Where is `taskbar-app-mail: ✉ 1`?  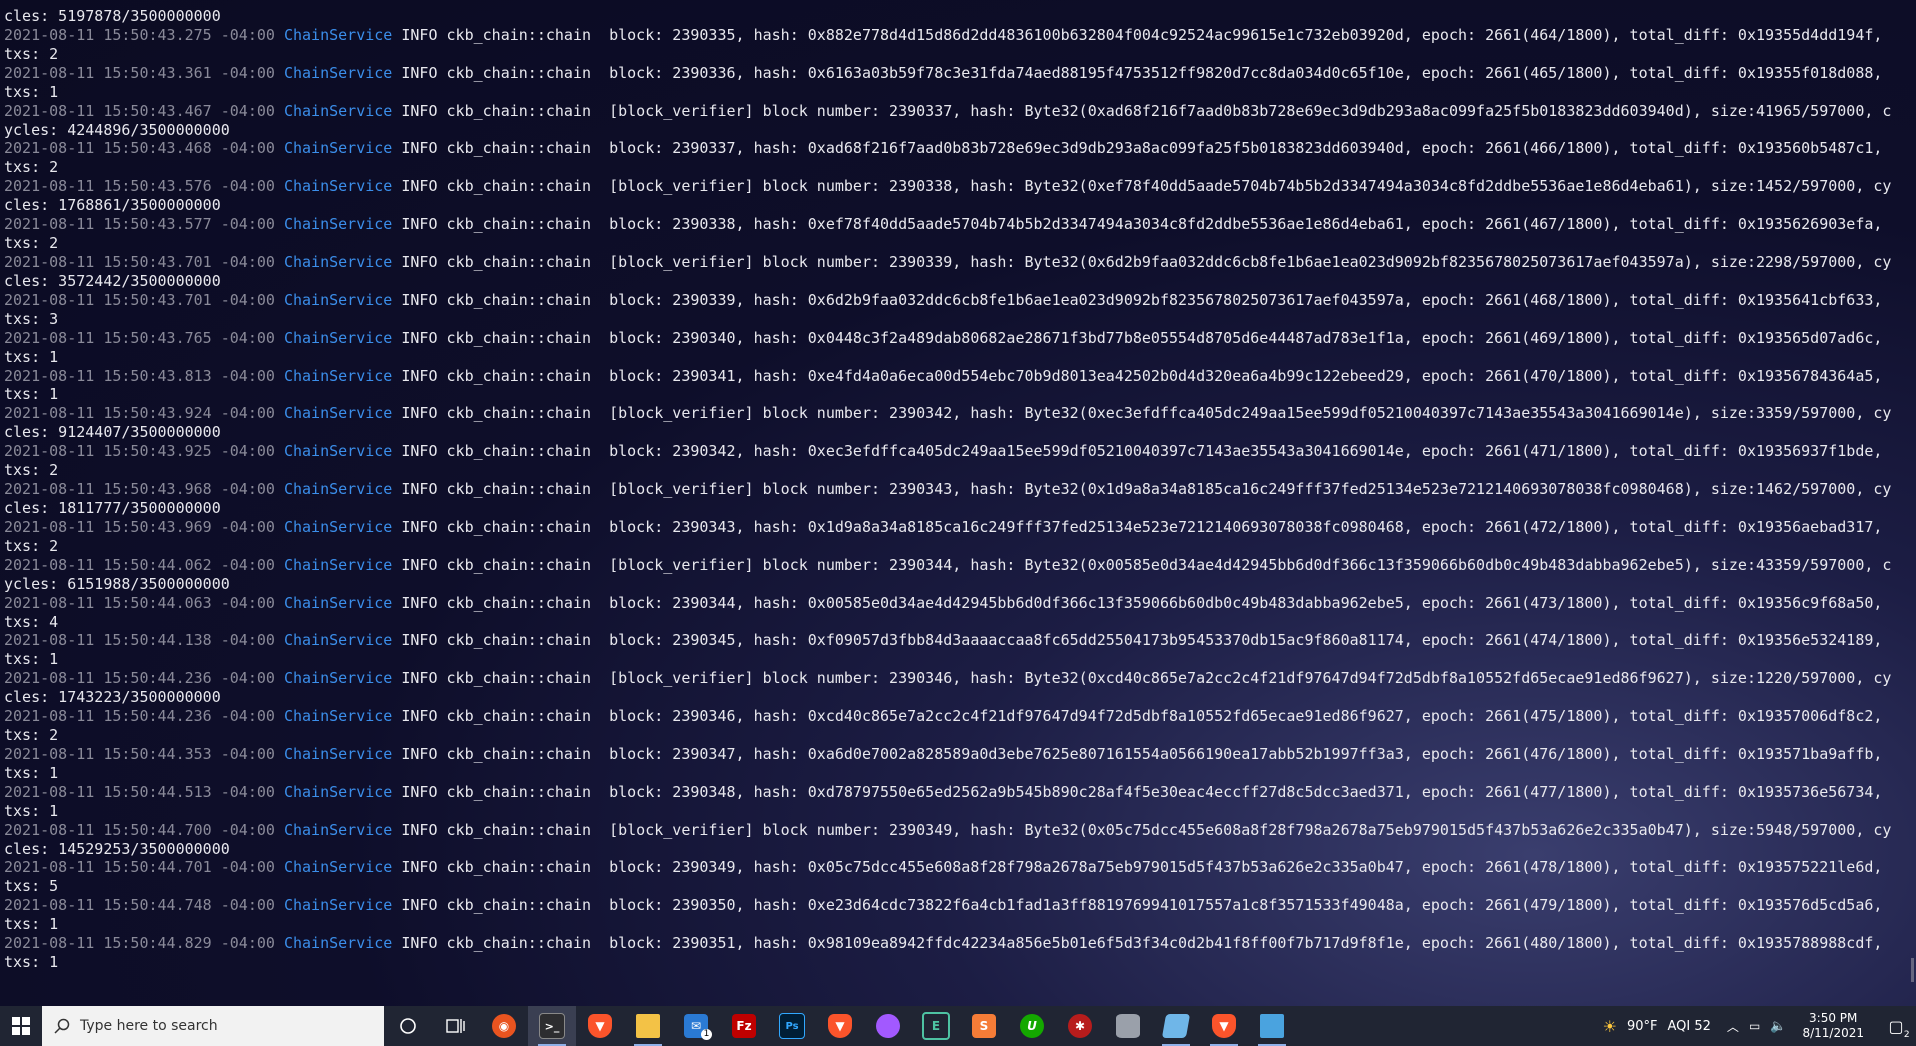 taskbar-app-mail: ✉ 1 is located at coordinates (696, 1026).